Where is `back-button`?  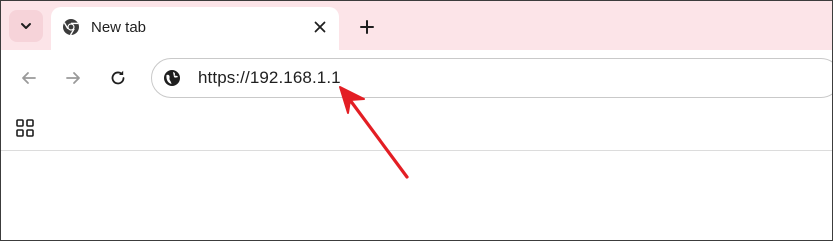 back-button is located at coordinates (29, 78).